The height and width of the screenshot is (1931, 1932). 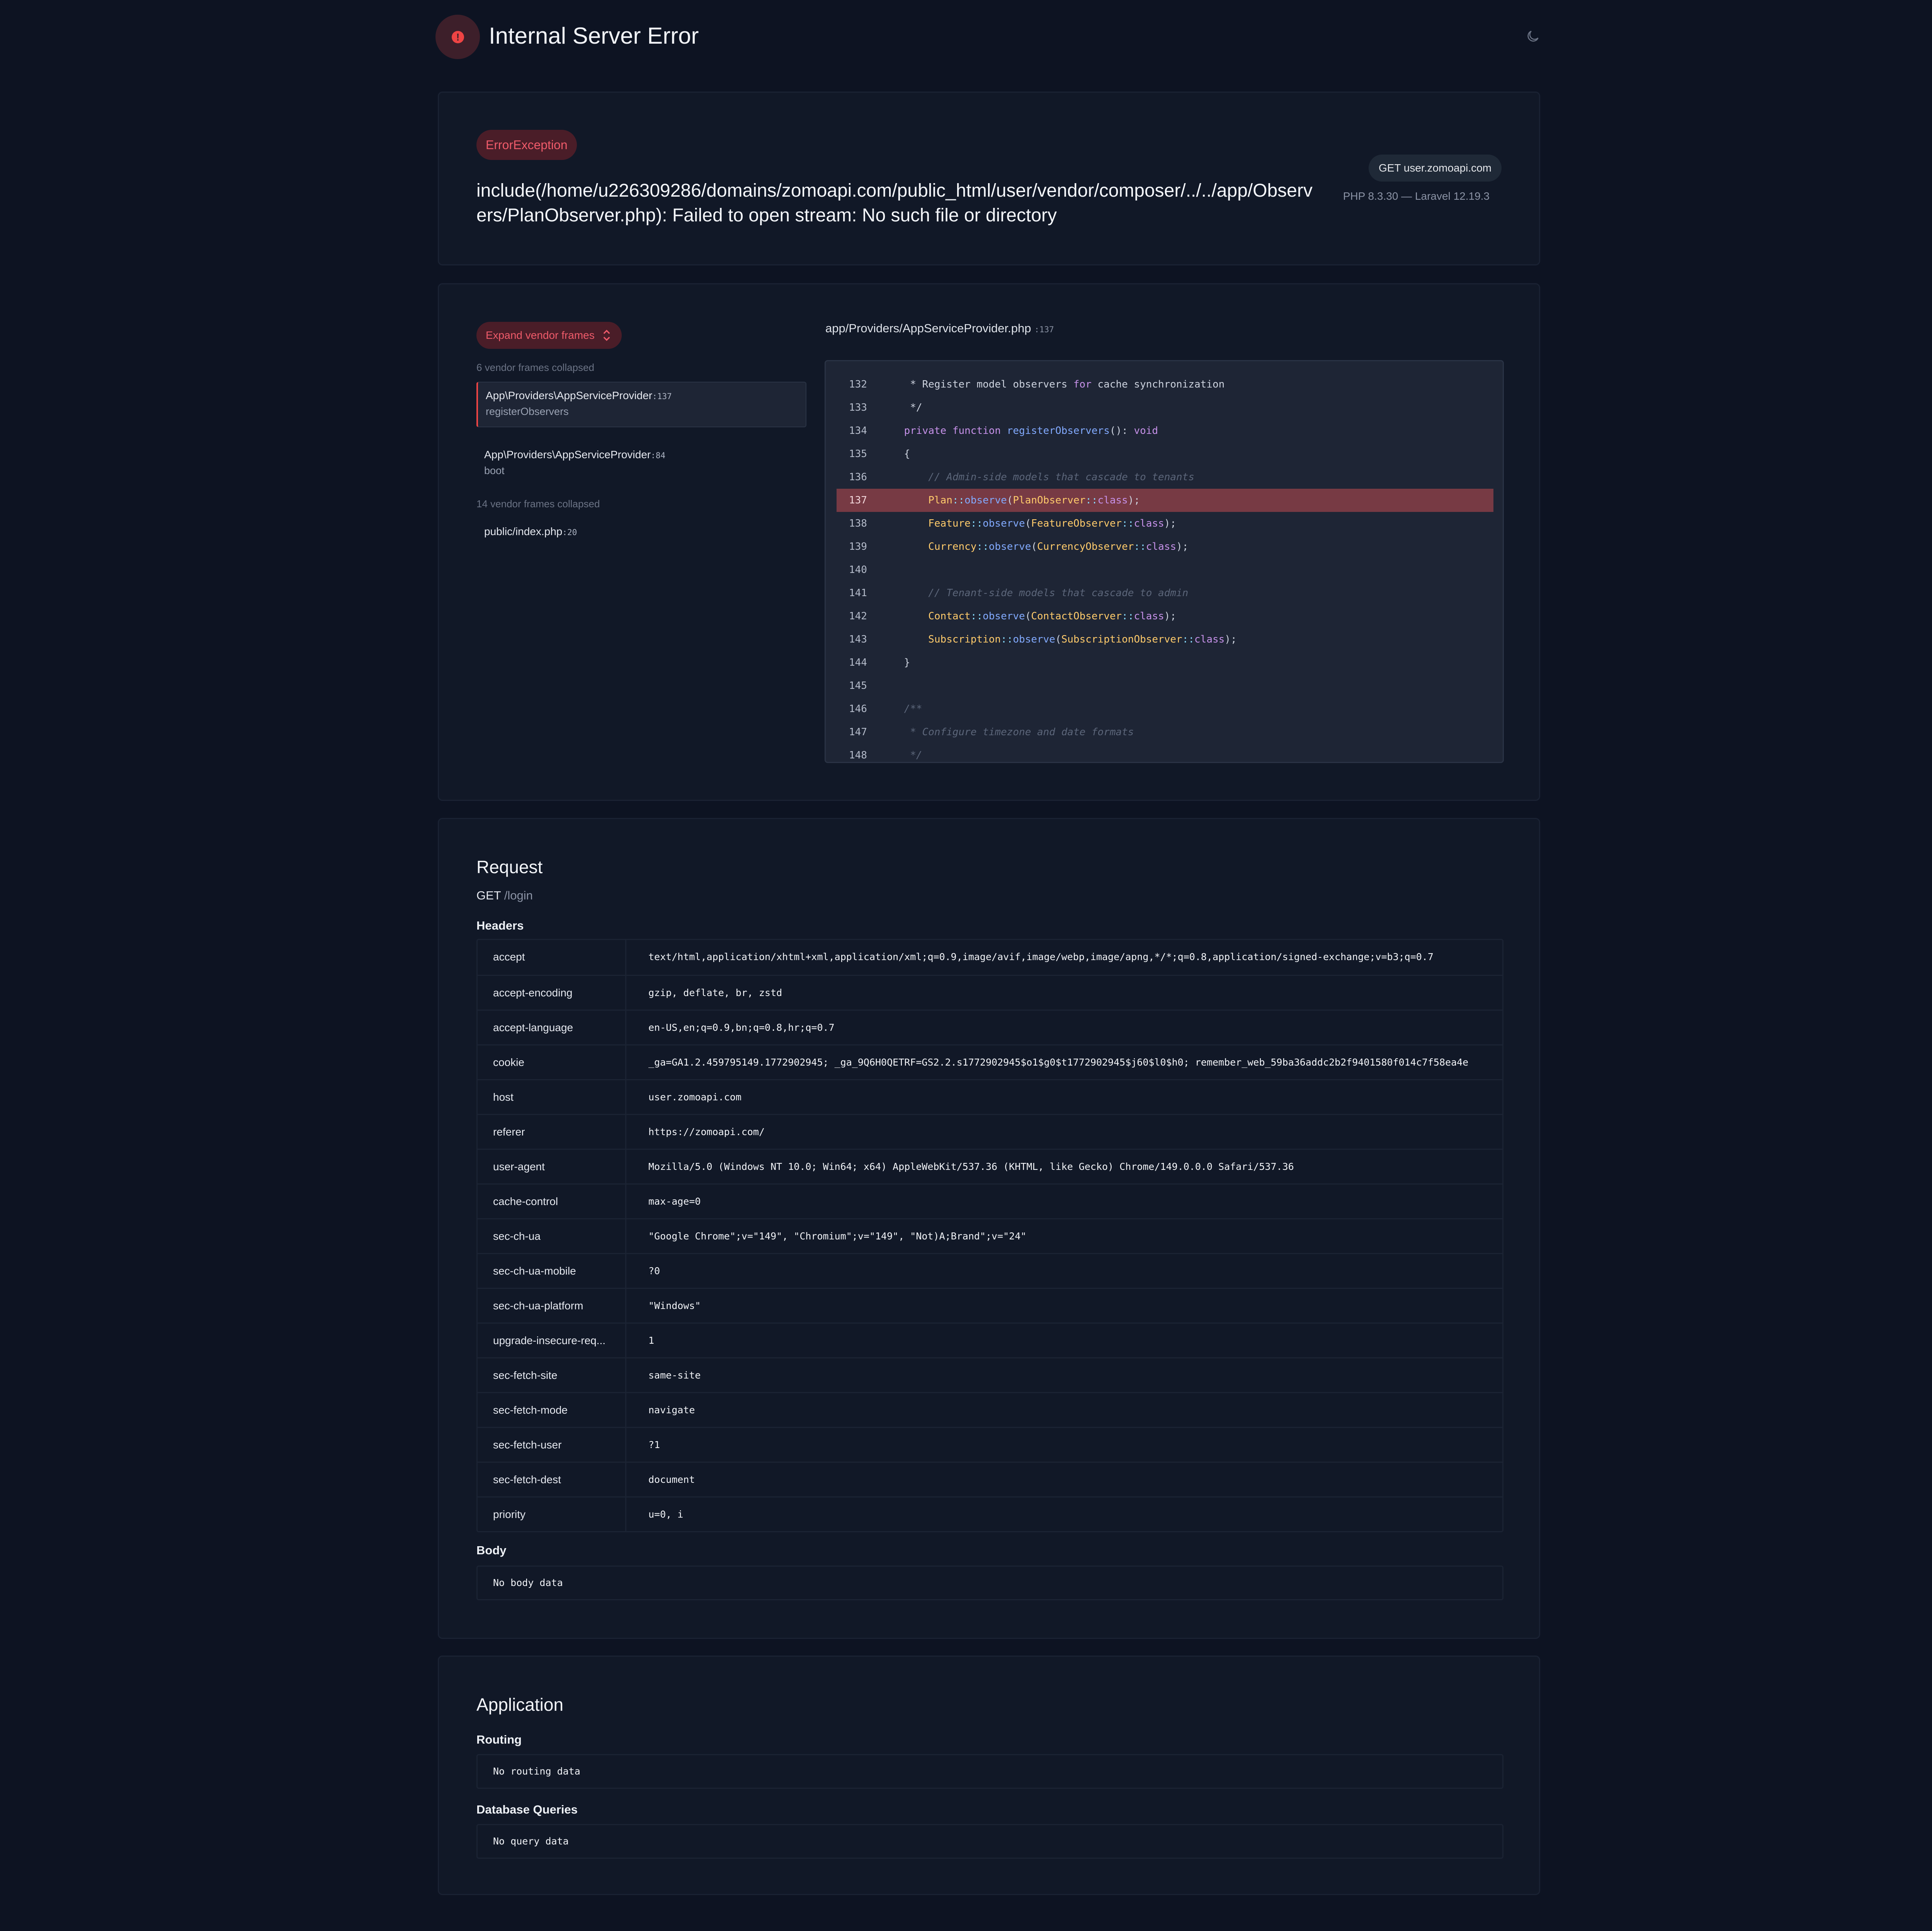 What do you see at coordinates (606, 335) in the screenshot?
I see `chevron-up-down-icon` at bounding box center [606, 335].